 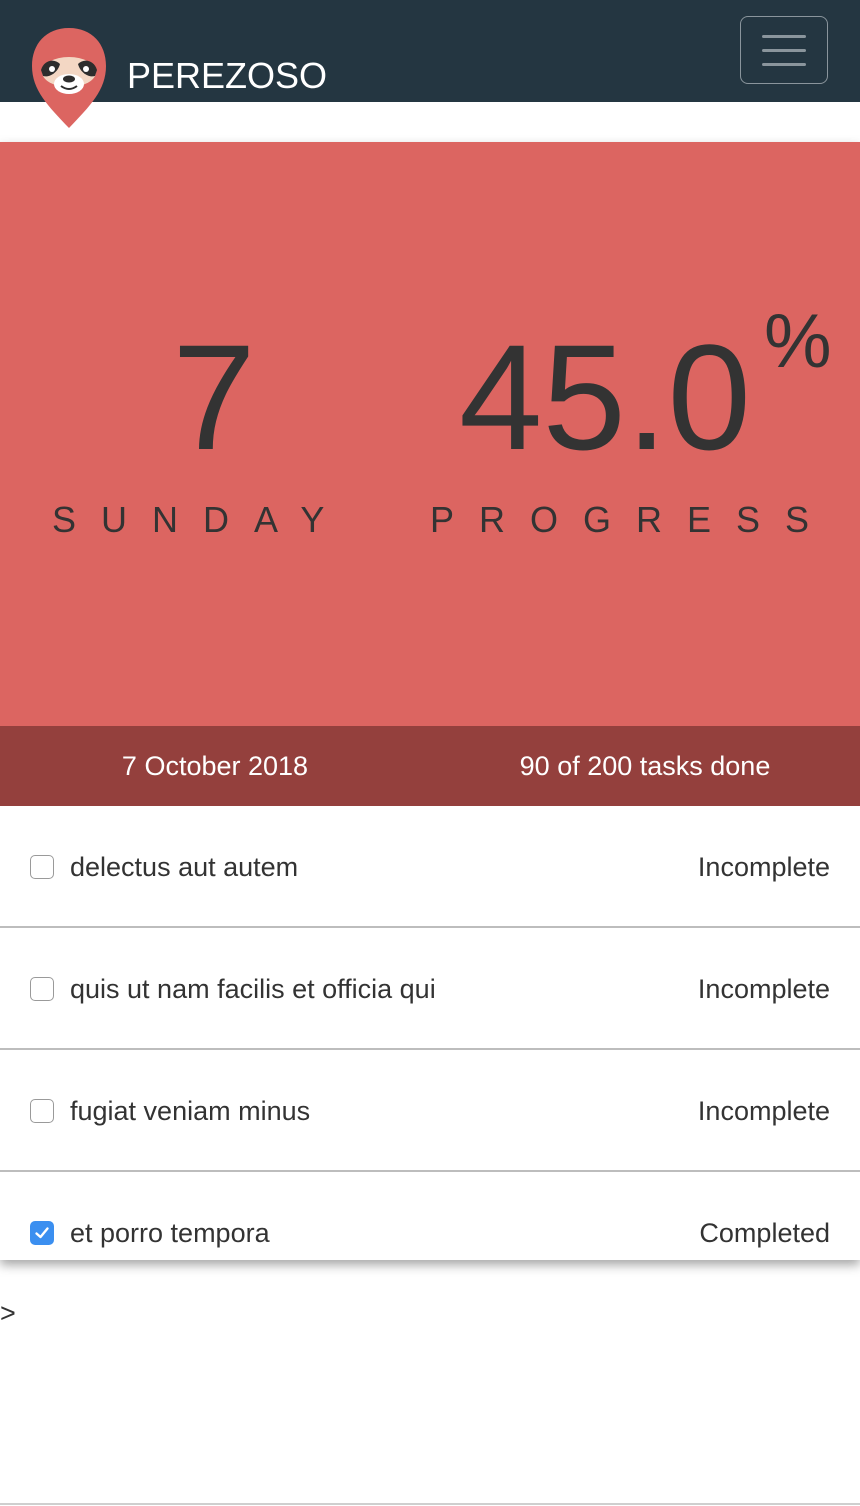 What do you see at coordinates (764, 1233) in the screenshot?
I see `task-status: Completed` at bounding box center [764, 1233].